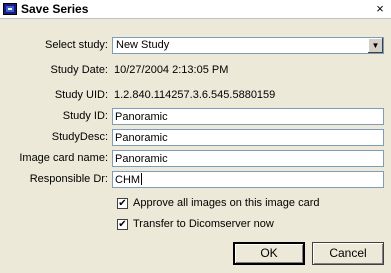 Image resolution: width=391 pixels, height=273 pixels. I want to click on image-card-name-input: Panoramic, so click(248, 158).